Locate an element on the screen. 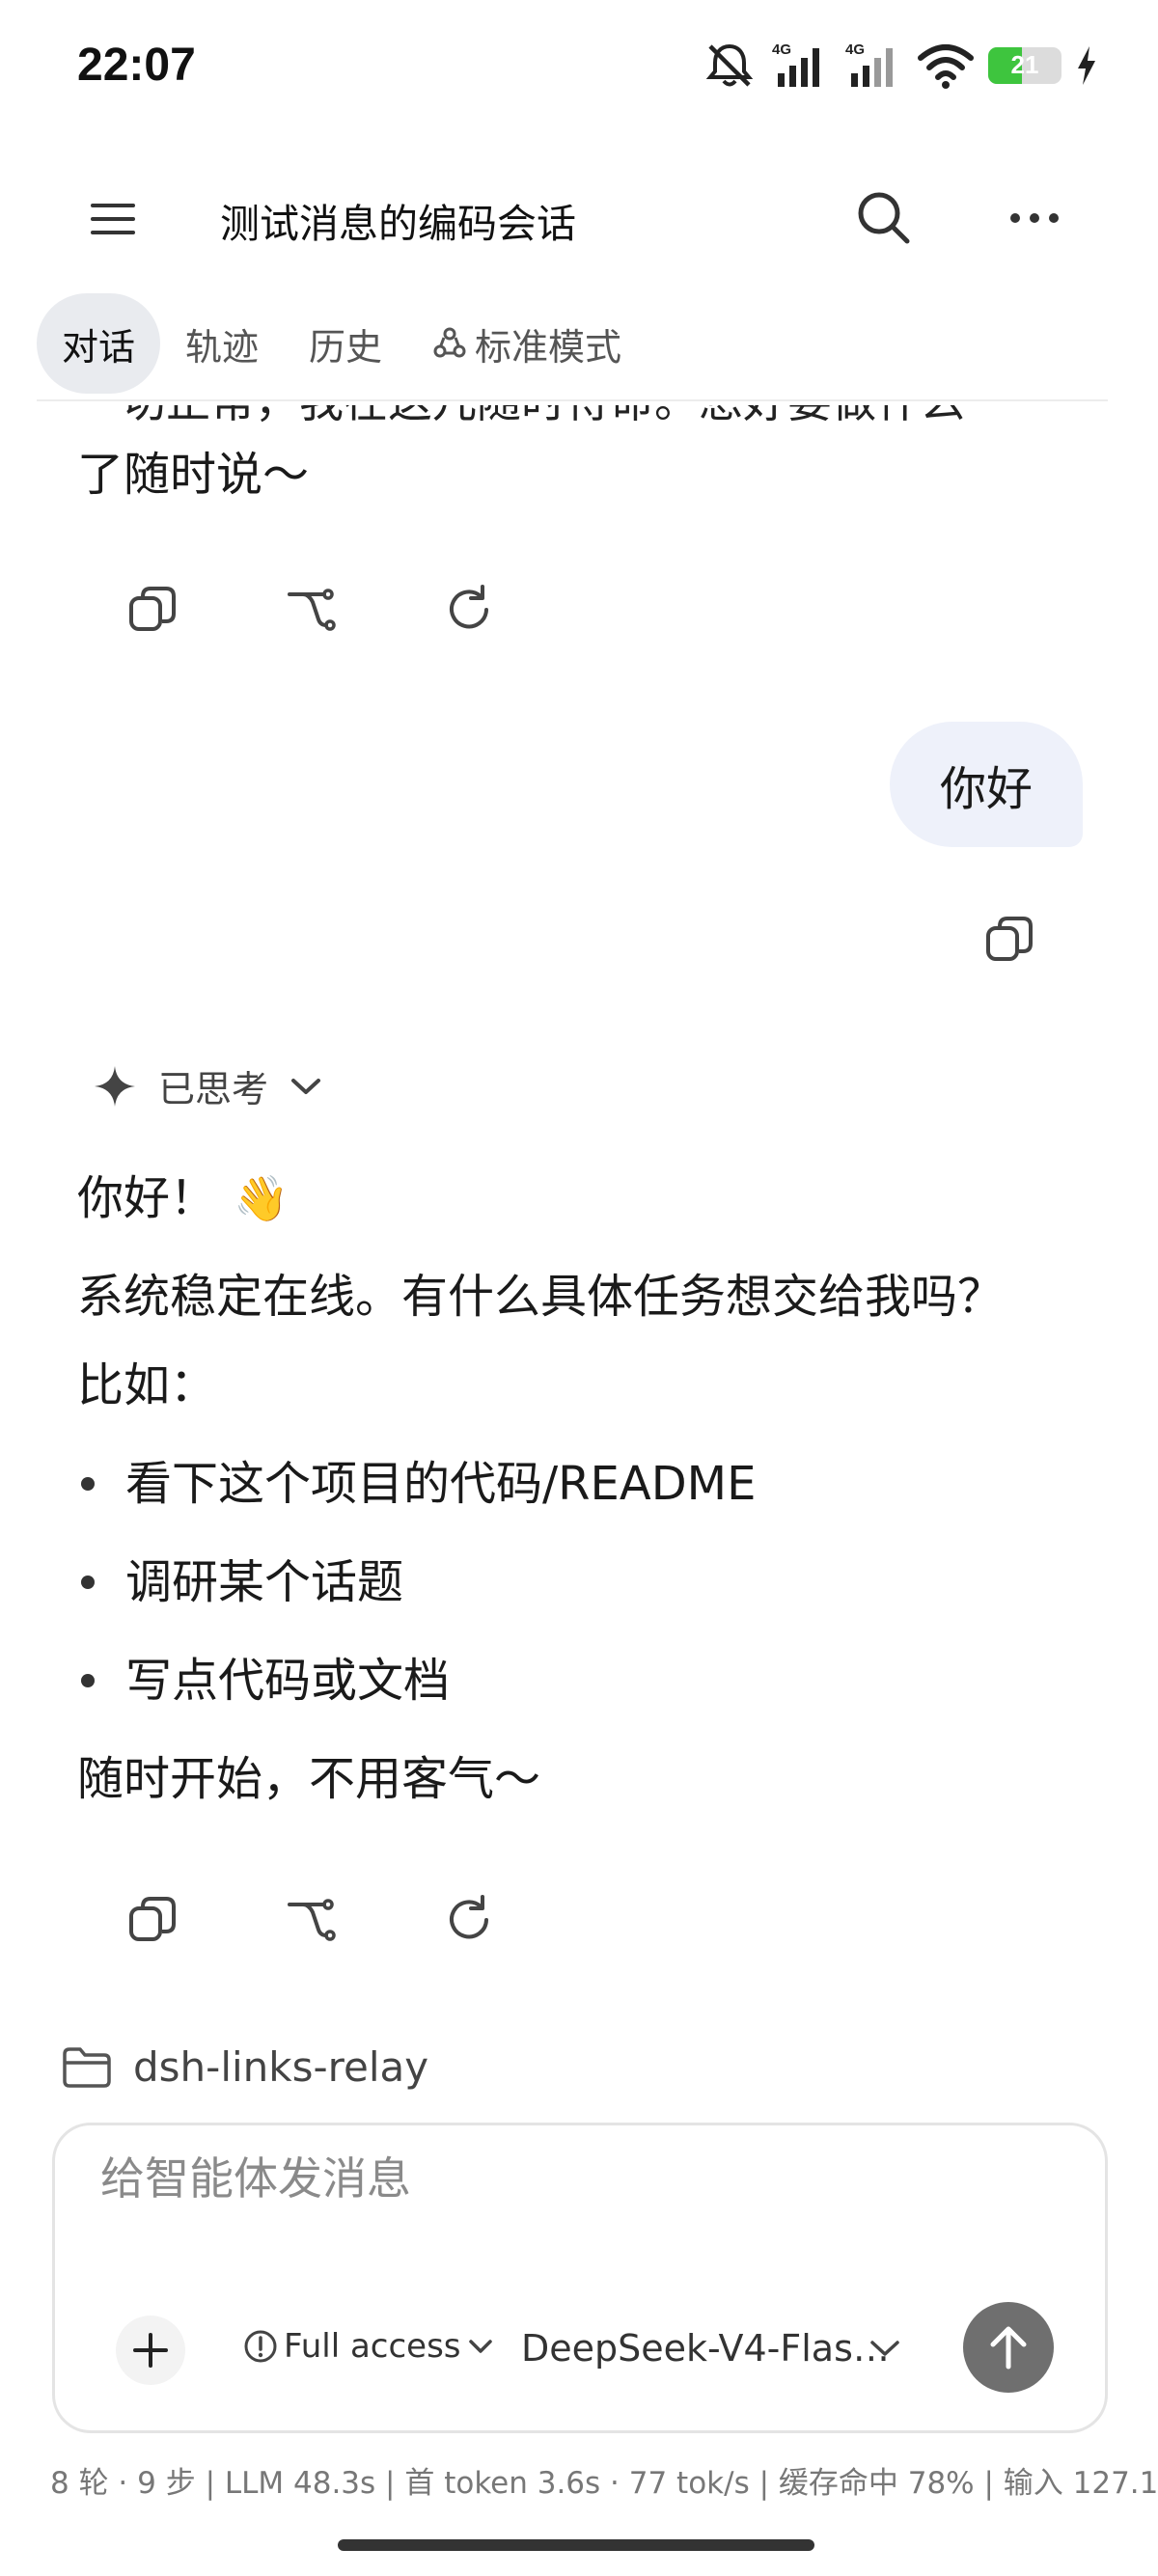 Image resolution: width=1158 pixels, height=2576 pixels. access-level-label: Full access is located at coordinates (372, 2347).